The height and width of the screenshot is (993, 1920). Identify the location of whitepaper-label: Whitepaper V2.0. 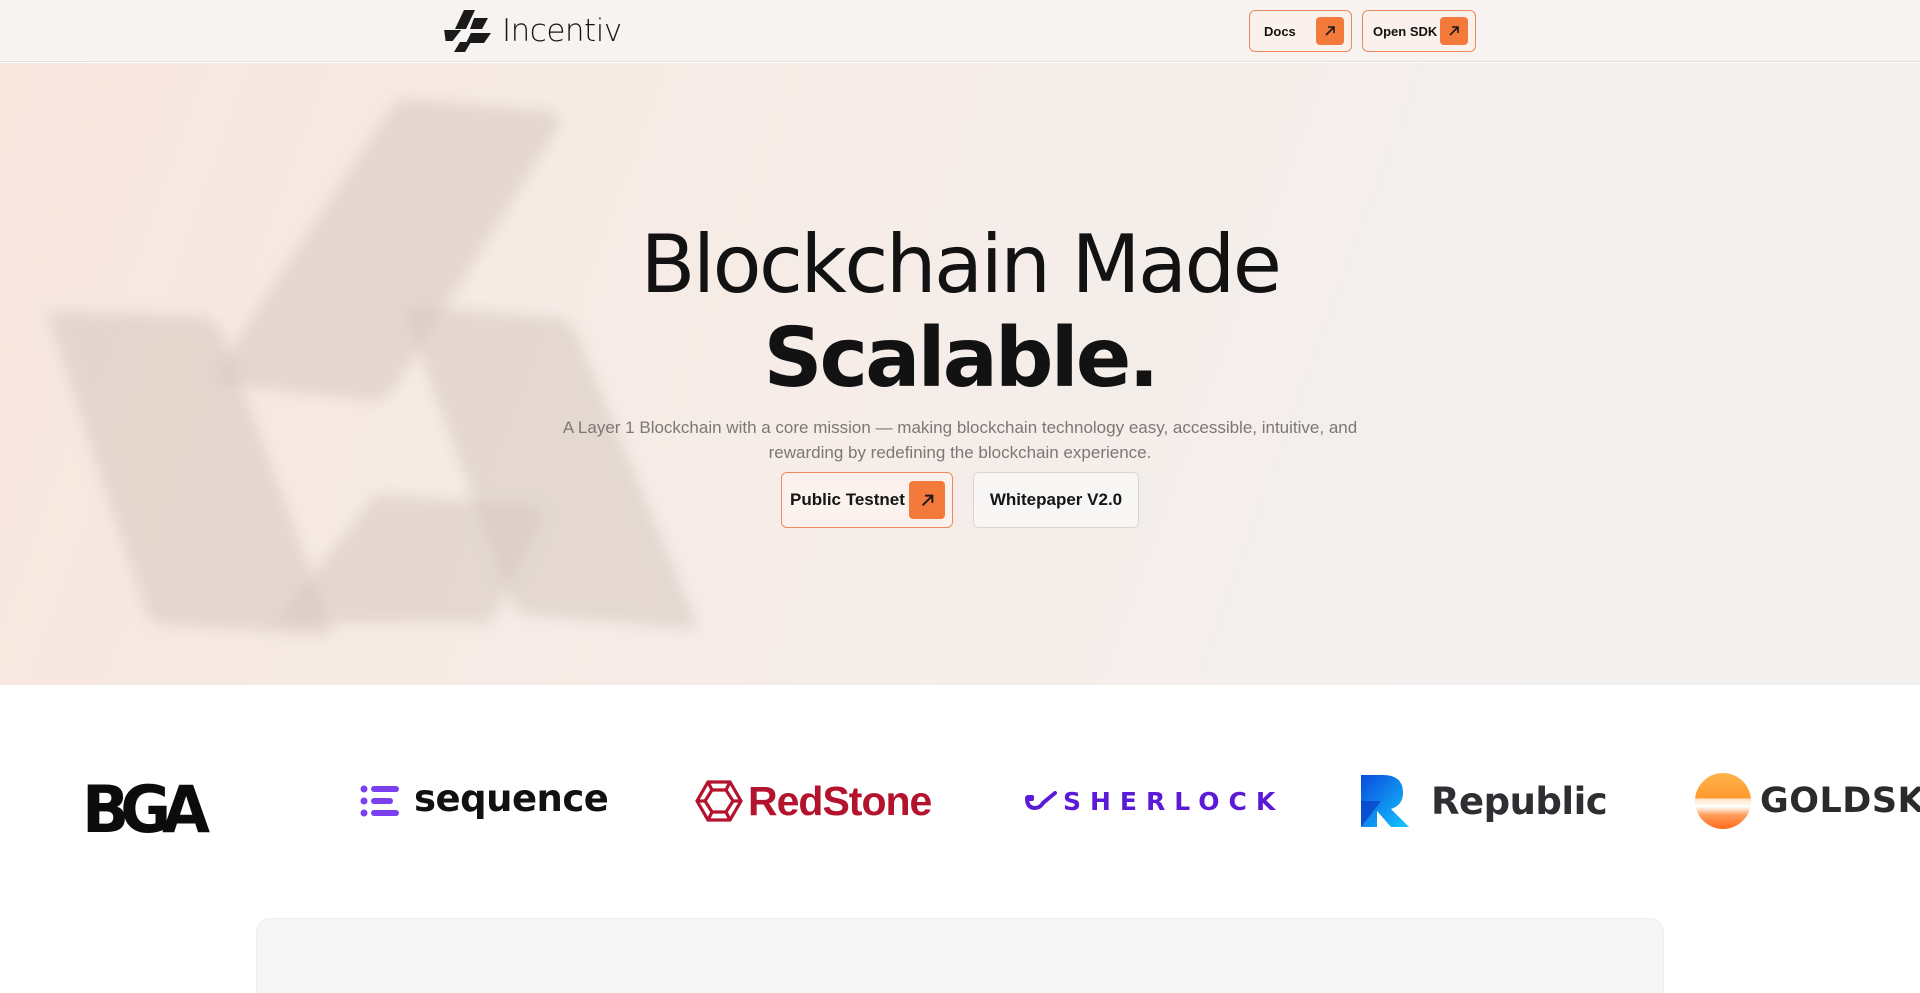
(1056, 499).